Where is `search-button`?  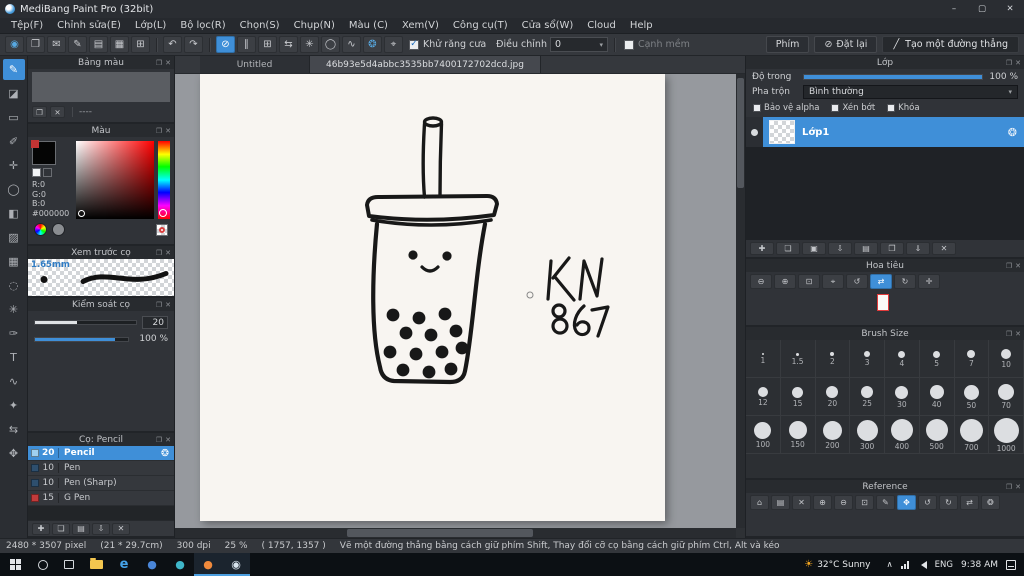
search-button is located at coordinates (43, 564).